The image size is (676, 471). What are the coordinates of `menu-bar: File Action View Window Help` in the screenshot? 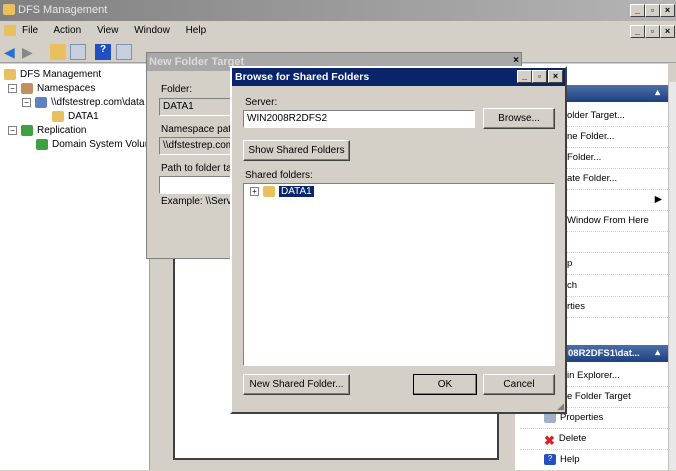 It's located at (338, 31).